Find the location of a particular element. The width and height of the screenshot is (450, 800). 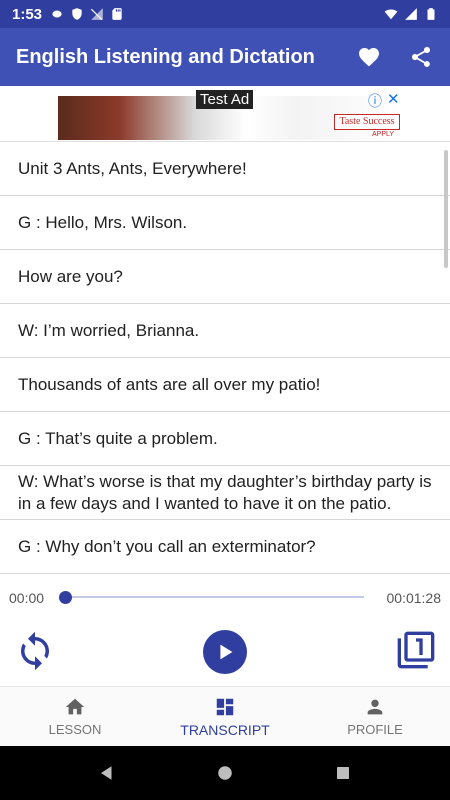

ad-brand: Taste Success is located at coordinates (367, 122).